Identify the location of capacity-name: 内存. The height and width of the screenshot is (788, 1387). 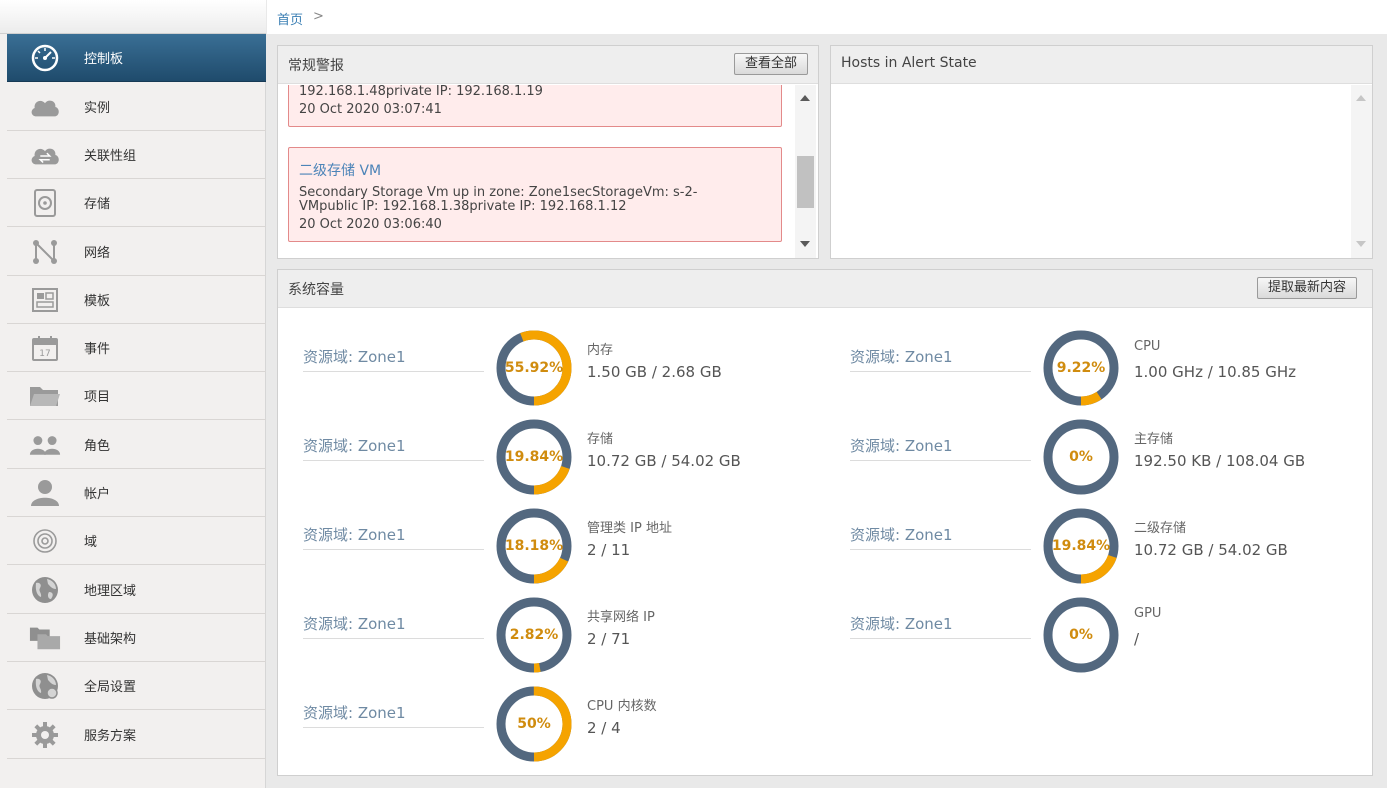
(600, 350).